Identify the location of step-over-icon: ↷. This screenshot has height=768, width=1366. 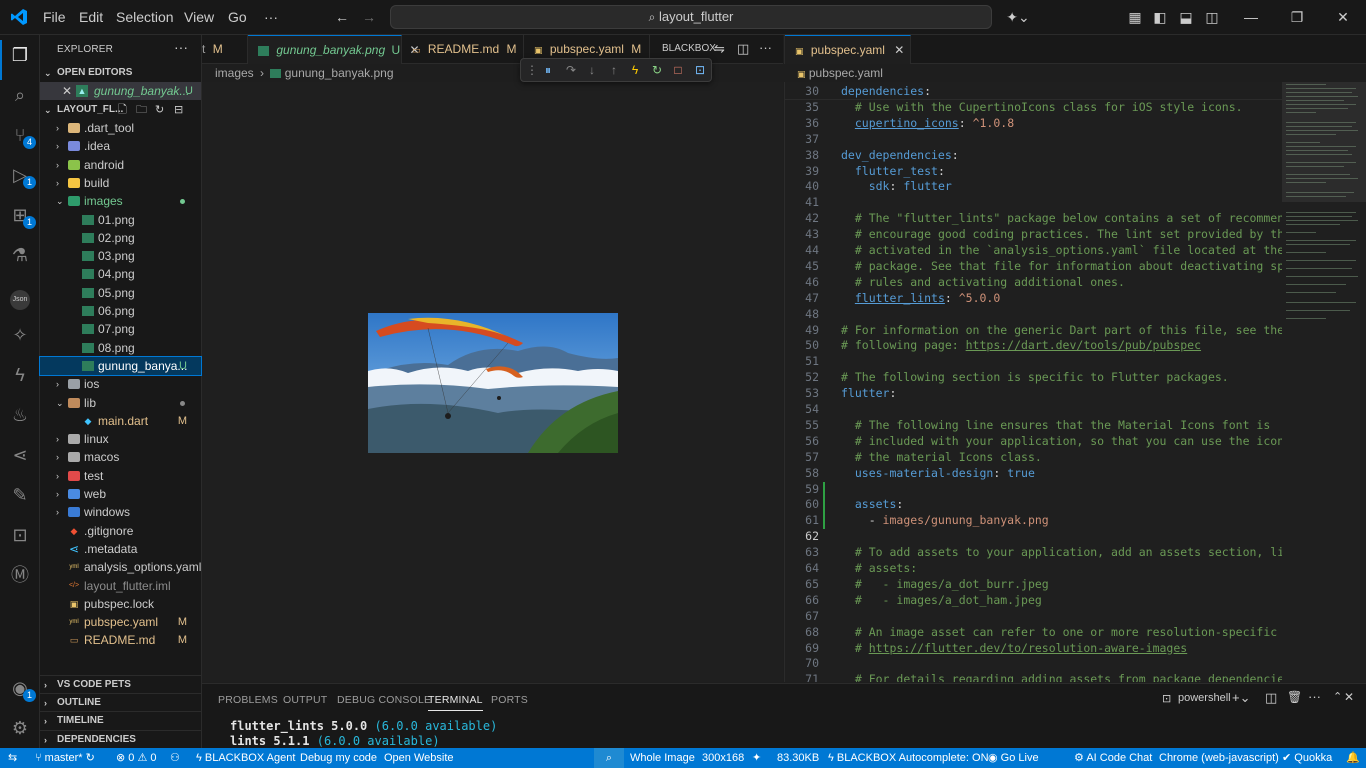
(571, 70).